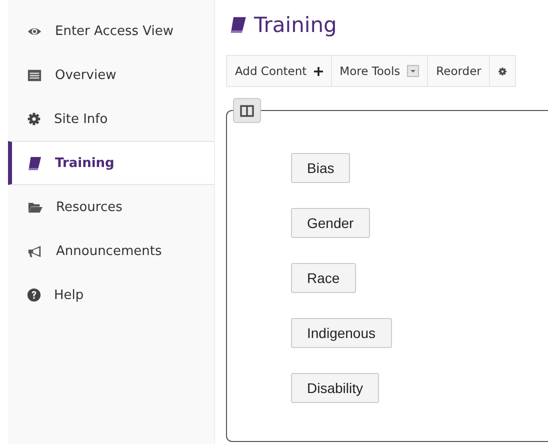 This screenshot has width=548, height=444. Describe the element at coordinates (341, 333) in the screenshot. I see `link-button: Indigenous` at that location.